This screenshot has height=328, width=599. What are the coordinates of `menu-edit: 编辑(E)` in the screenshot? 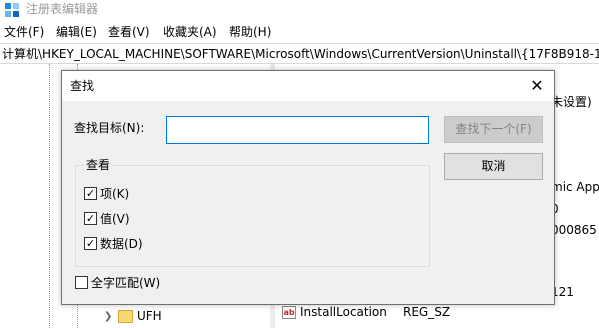 It's located at (76, 32).